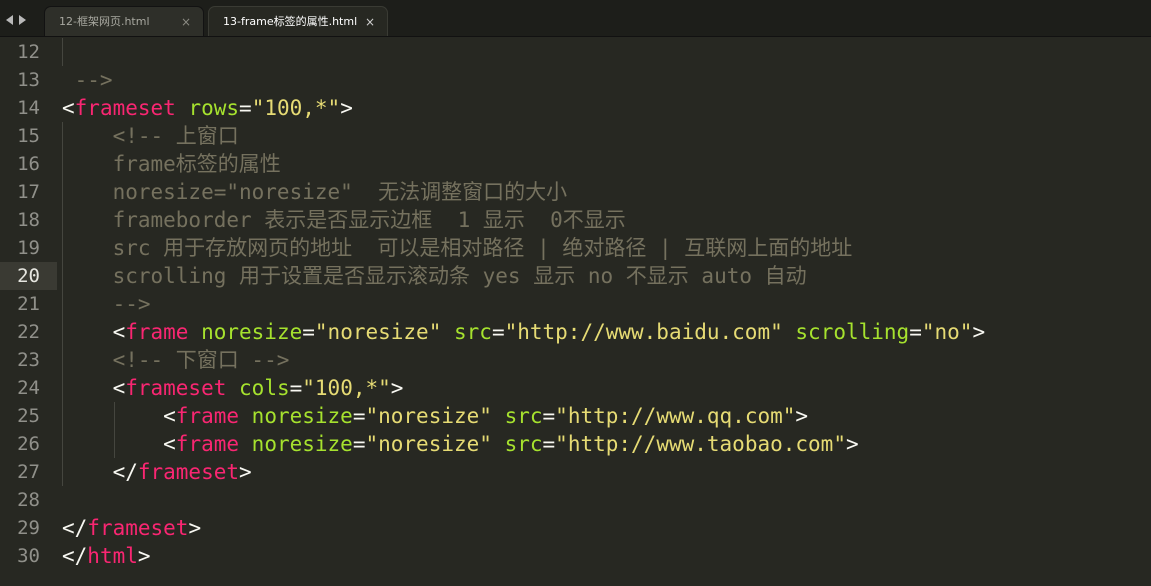 This screenshot has width=1151, height=586. Describe the element at coordinates (575, 388) in the screenshot. I see `code-line: 24 <frameset cols="100,*">` at that location.